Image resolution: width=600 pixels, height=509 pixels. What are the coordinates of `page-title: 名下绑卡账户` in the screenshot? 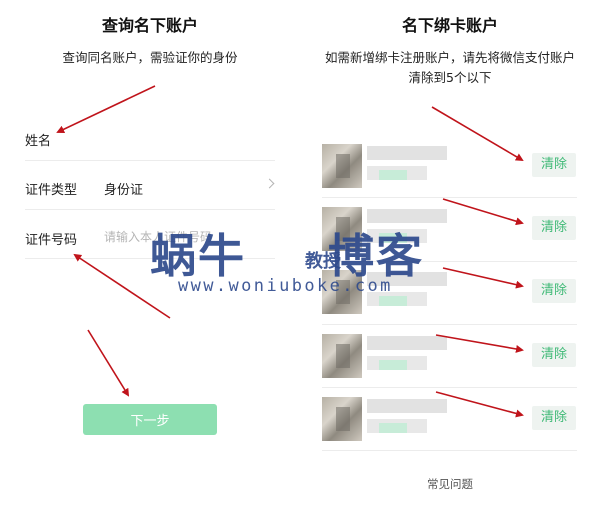 It's located at (449, 25).